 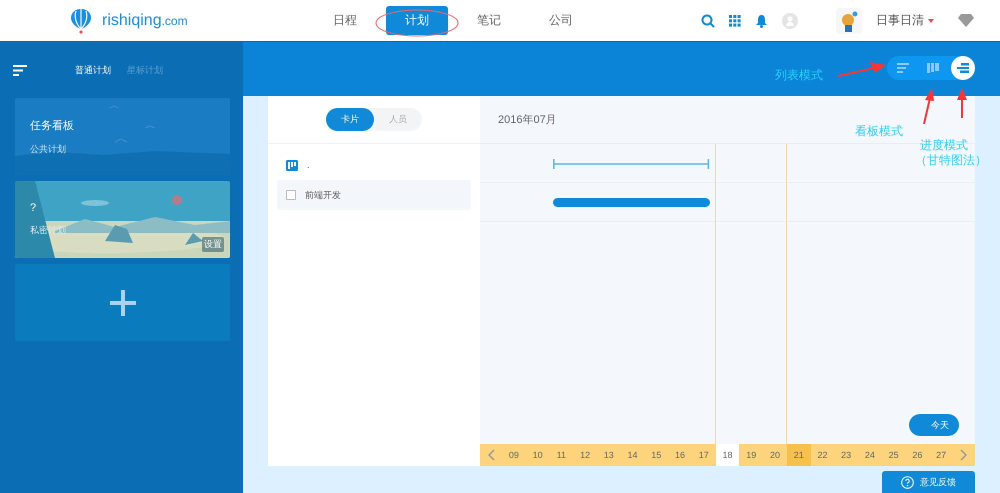 What do you see at coordinates (905, 20) in the screenshot?
I see `user-name: 日事日清` at bounding box center [905, 20].